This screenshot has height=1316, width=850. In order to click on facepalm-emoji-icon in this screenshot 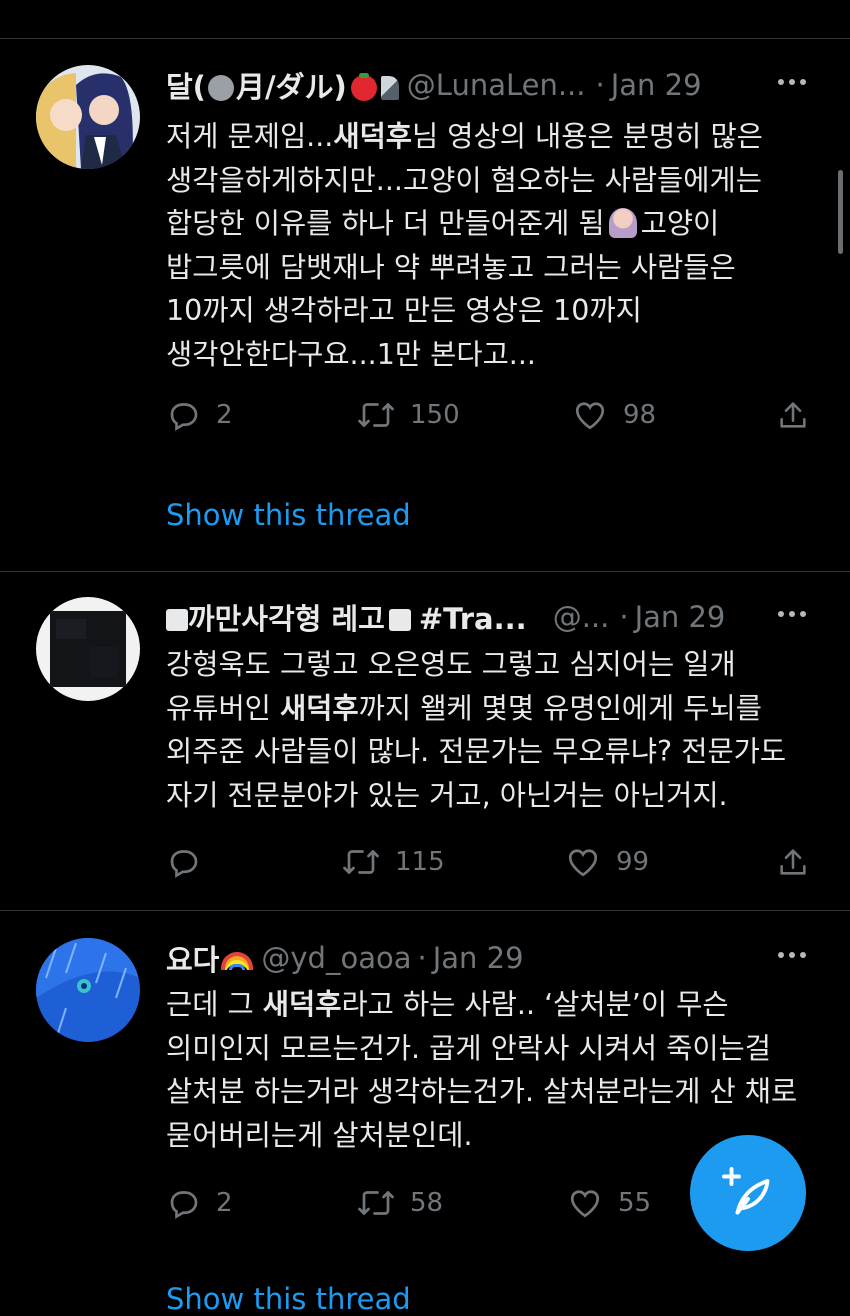, I will do `click(622, 223)`.